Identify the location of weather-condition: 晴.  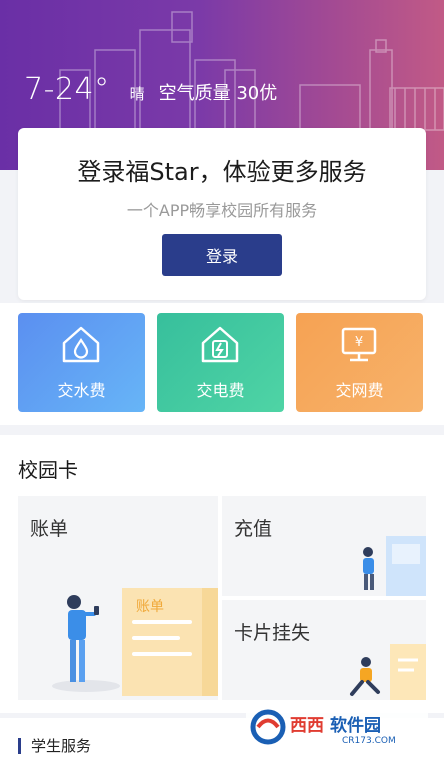
(137, 94).